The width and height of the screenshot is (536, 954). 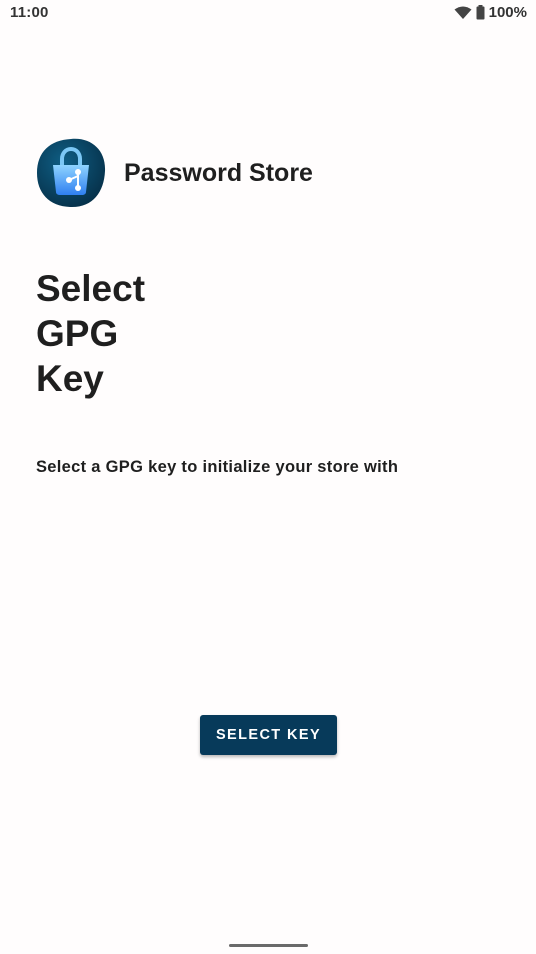 What do you see at coordinates (480, 12) in the screenshot?
I see `battery-icon` at bounding box center [480, 12].